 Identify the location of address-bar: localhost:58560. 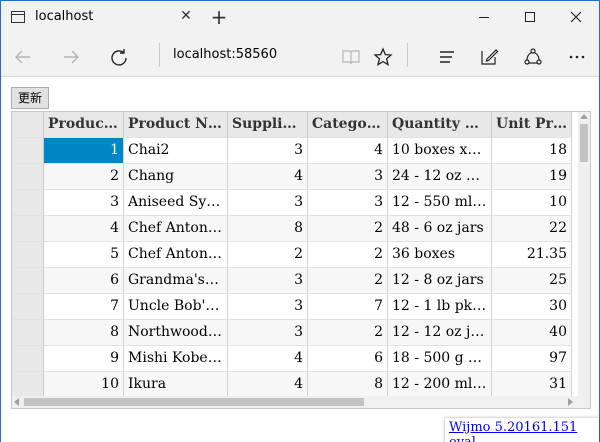
(225, 54).